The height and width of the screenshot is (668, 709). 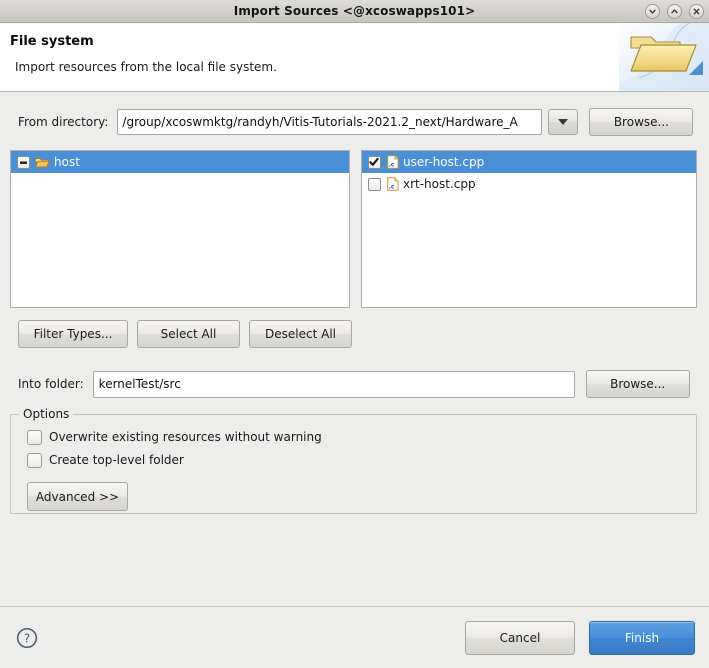 I want to click on folder-tree-panel: host, so click(x=180, y=229).